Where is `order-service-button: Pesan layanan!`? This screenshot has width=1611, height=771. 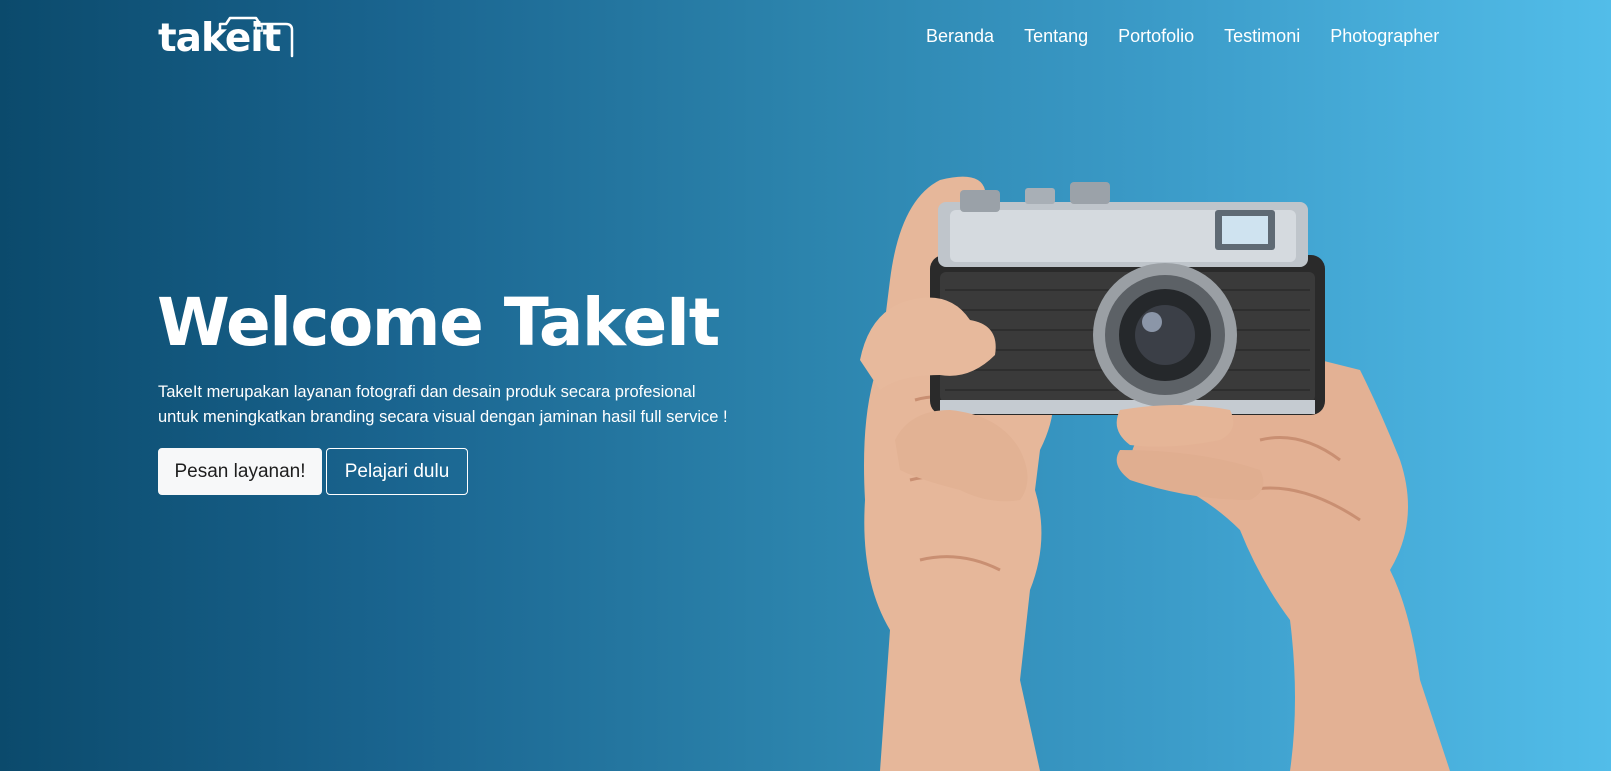 order-service-button: Pesan layanan! is located at coordinates (240, 471).